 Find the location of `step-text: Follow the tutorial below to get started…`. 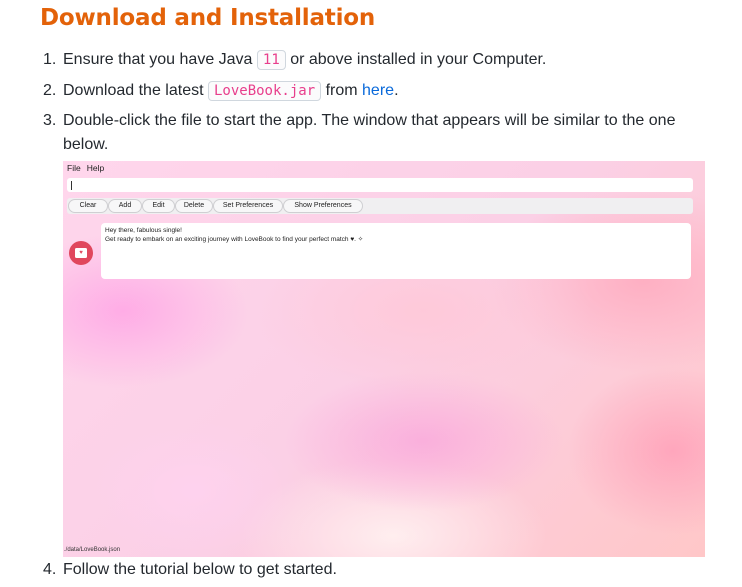

step-text: Follow the tutorial below to get started… is located at coordinates (200, 569).